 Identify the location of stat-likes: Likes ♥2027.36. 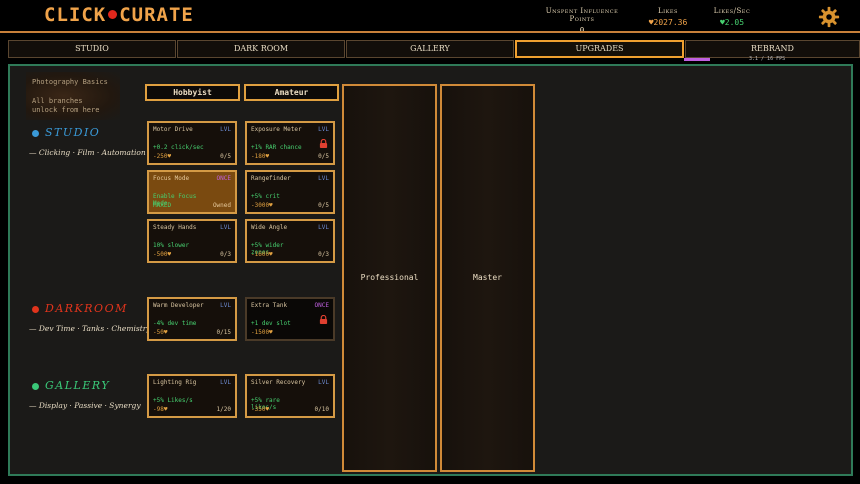
(668, 17).